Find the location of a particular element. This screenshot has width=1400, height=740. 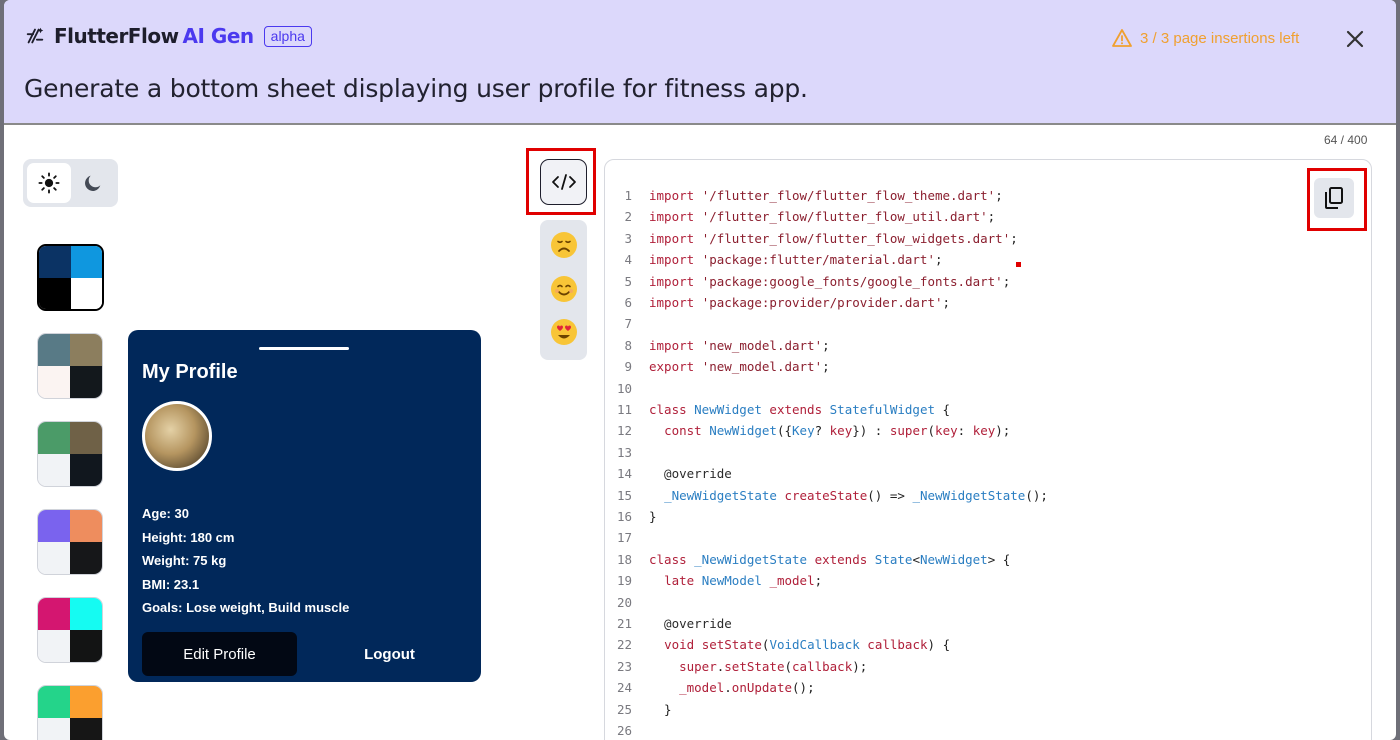

close-button is located at coordinates (1355, 39).